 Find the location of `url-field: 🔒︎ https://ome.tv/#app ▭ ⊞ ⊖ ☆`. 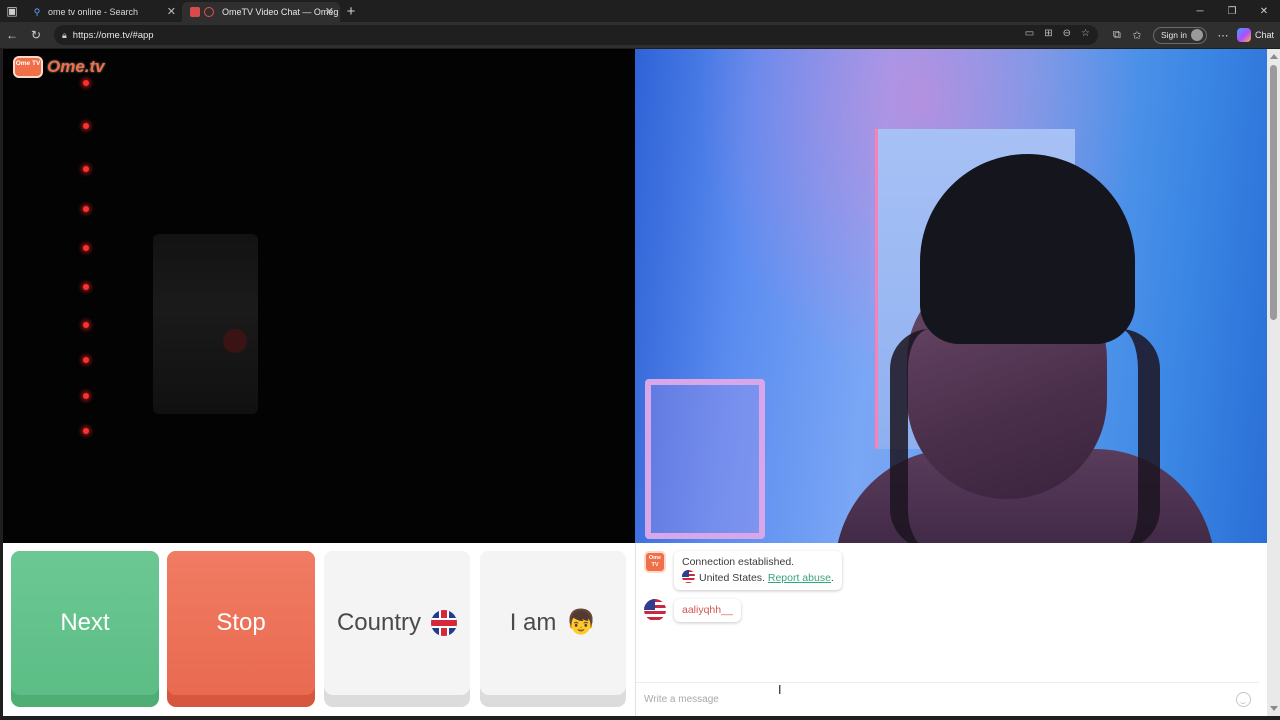

url-field: 🔒︎ https://ome.tv/#app ▭ ⊞ ⊖ ☆ is located at coordinates (576, 35).